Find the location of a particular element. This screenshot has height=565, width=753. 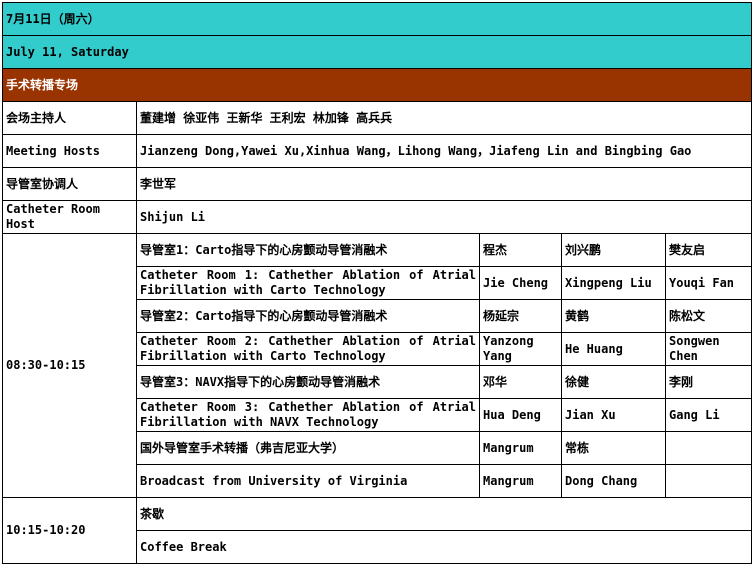

break-cn: 茶歇 is located at coordinates (444, 514).